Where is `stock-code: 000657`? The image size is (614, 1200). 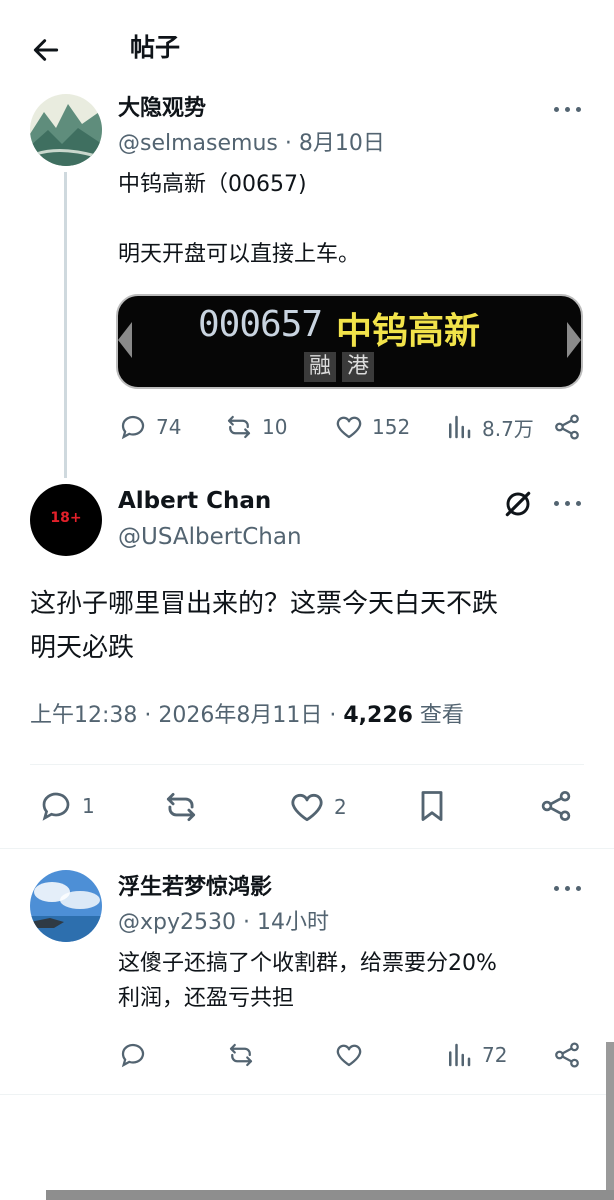
stock-code: 000657 is located at coordinates (260, 324).